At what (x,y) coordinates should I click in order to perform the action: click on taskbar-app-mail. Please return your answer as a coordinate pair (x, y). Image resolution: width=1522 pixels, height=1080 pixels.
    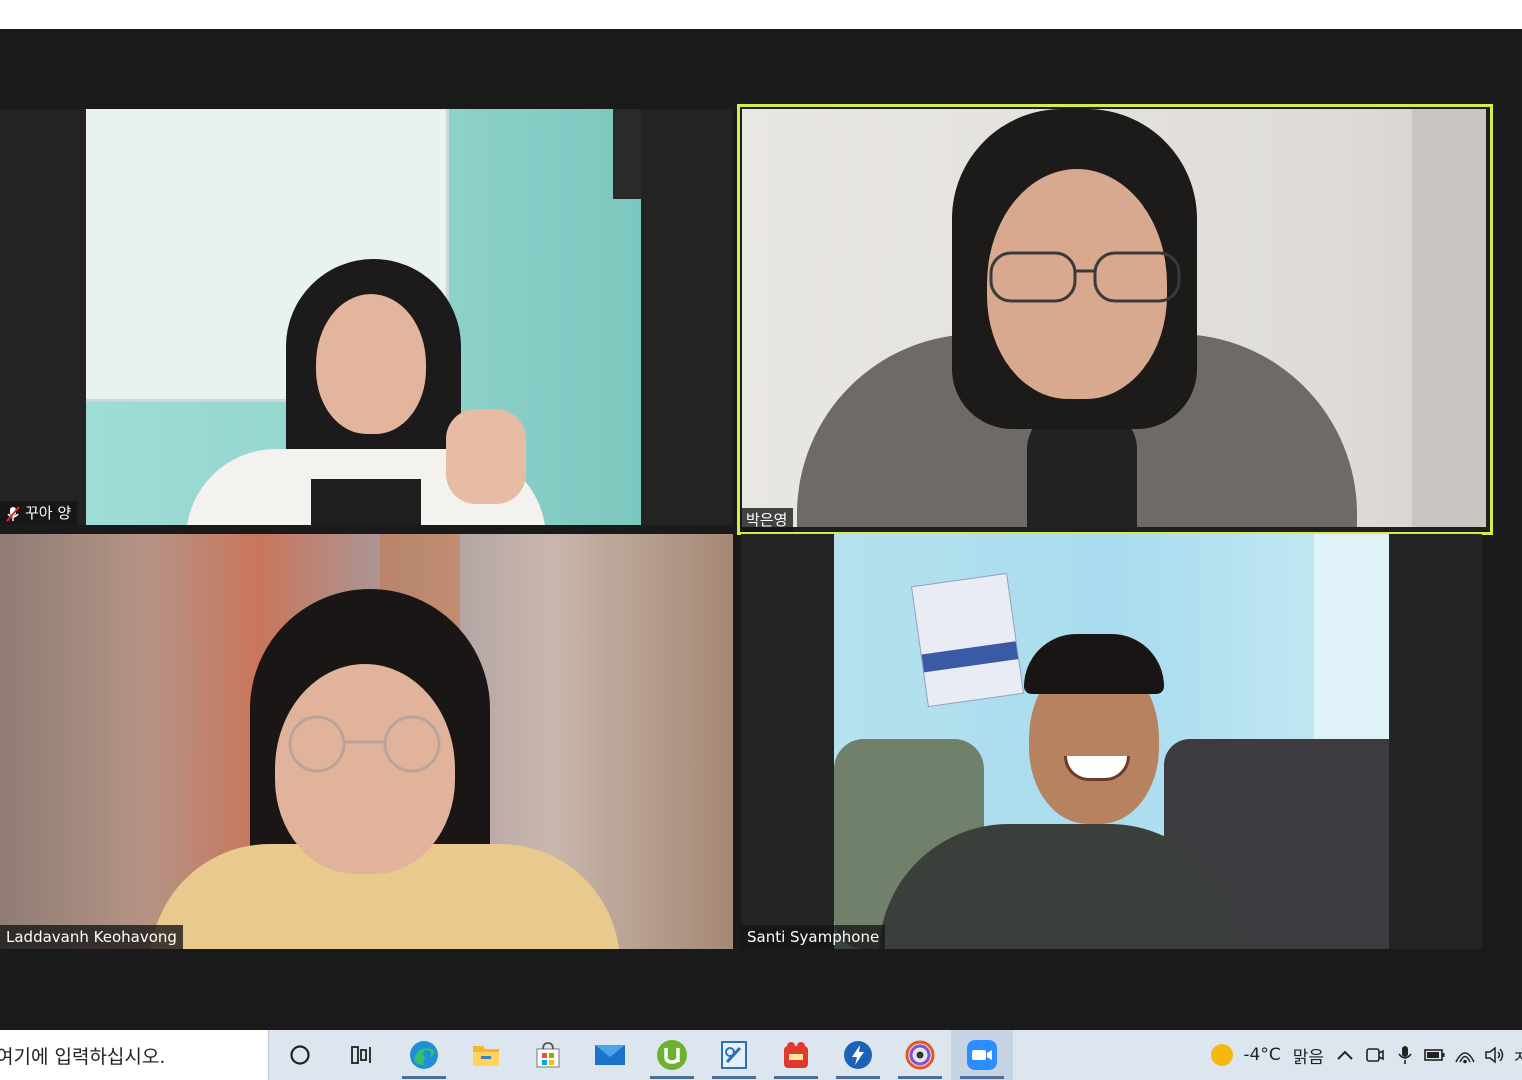
    Looking at the image, I should click on (610, 1055).